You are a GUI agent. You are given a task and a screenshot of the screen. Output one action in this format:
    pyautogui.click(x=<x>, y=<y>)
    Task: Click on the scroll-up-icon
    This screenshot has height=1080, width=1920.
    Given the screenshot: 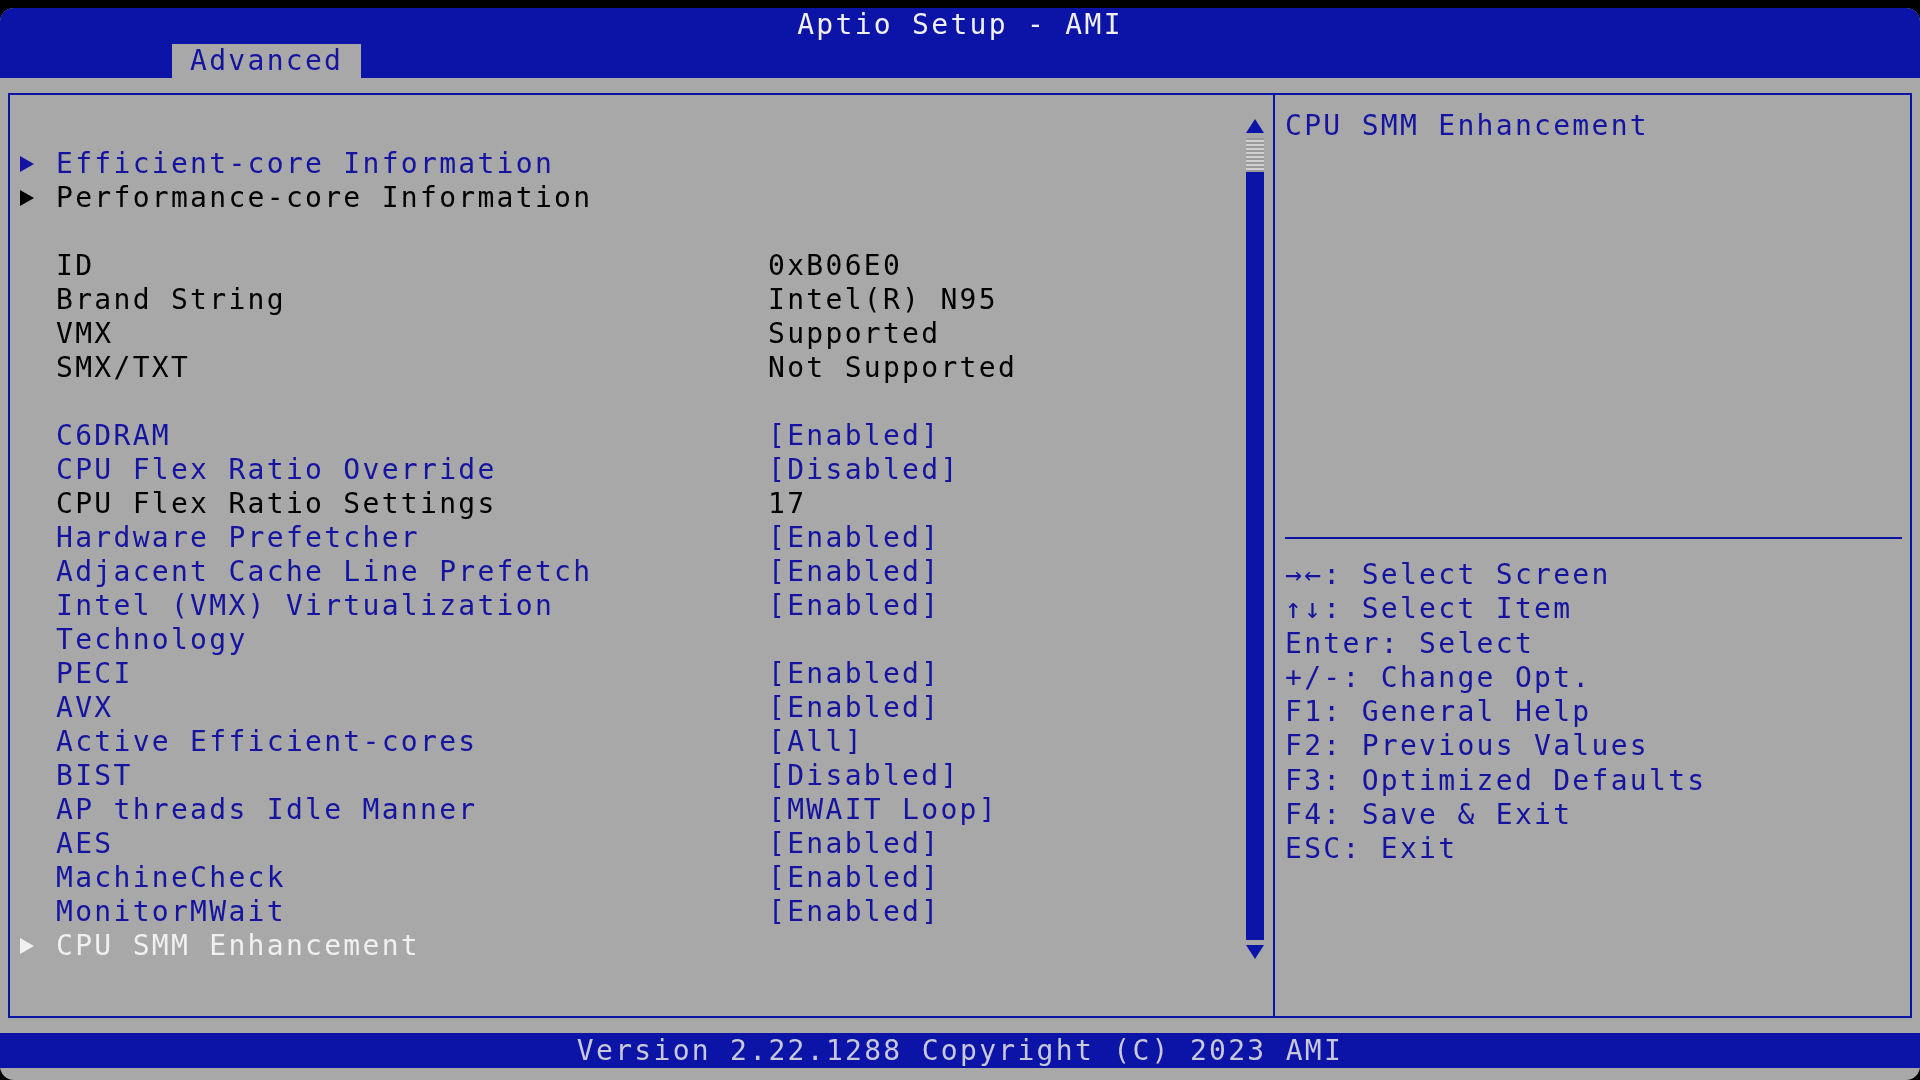 What is the action you would take?
    pyautogui.click(x=1255, y=126)
    